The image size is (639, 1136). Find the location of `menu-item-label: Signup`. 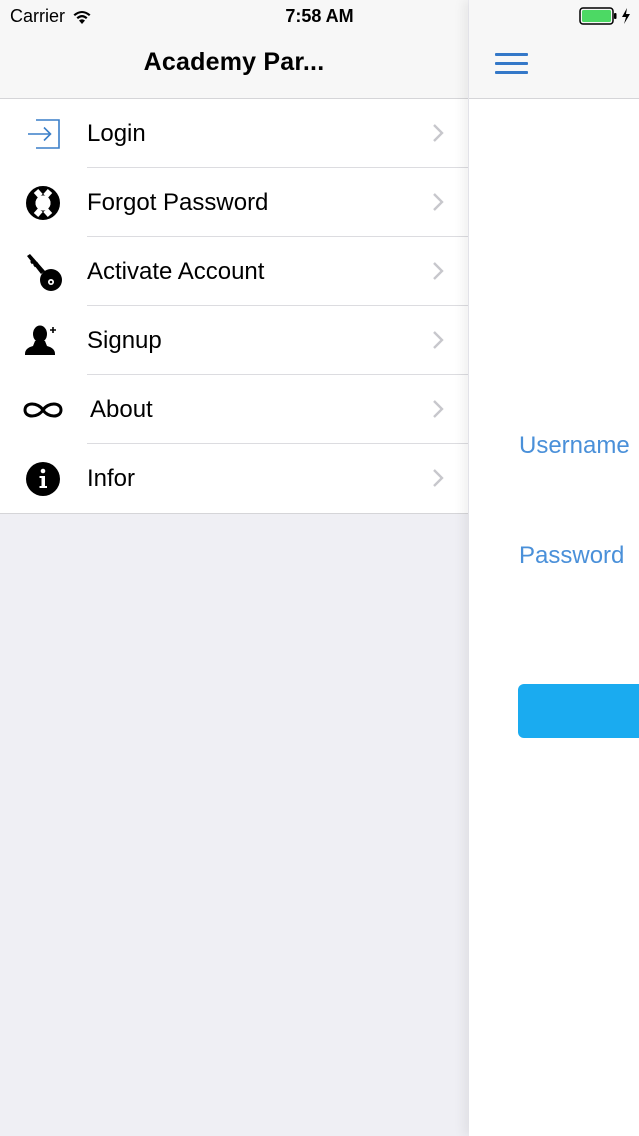

menu-item-label: Signup is located at coordinates (124, 340).